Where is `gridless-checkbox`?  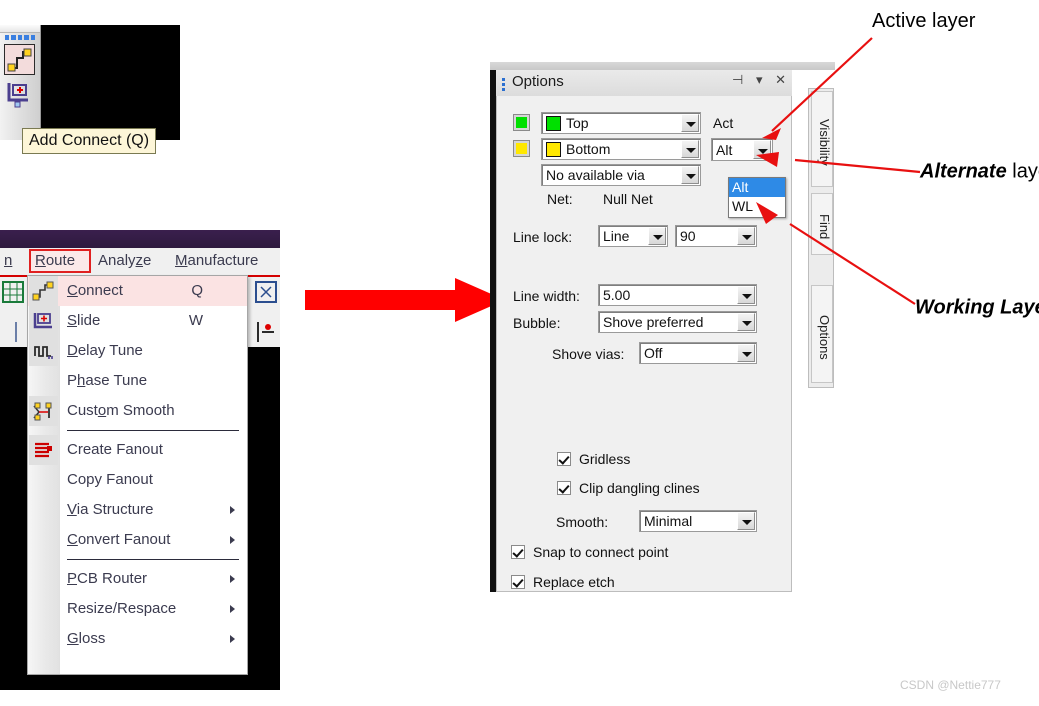 gridless-checkbox is located at coordinates (564, 459).